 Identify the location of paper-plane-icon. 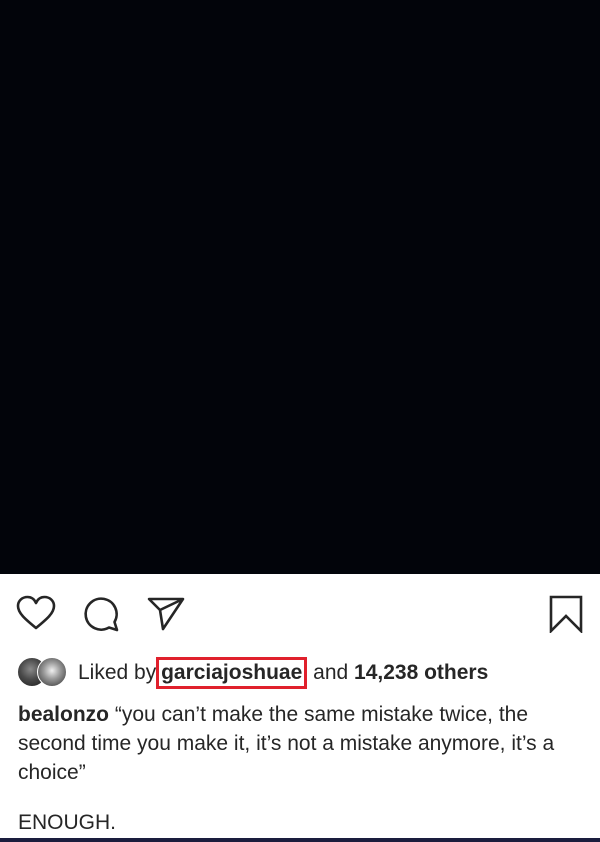
(166, 614).